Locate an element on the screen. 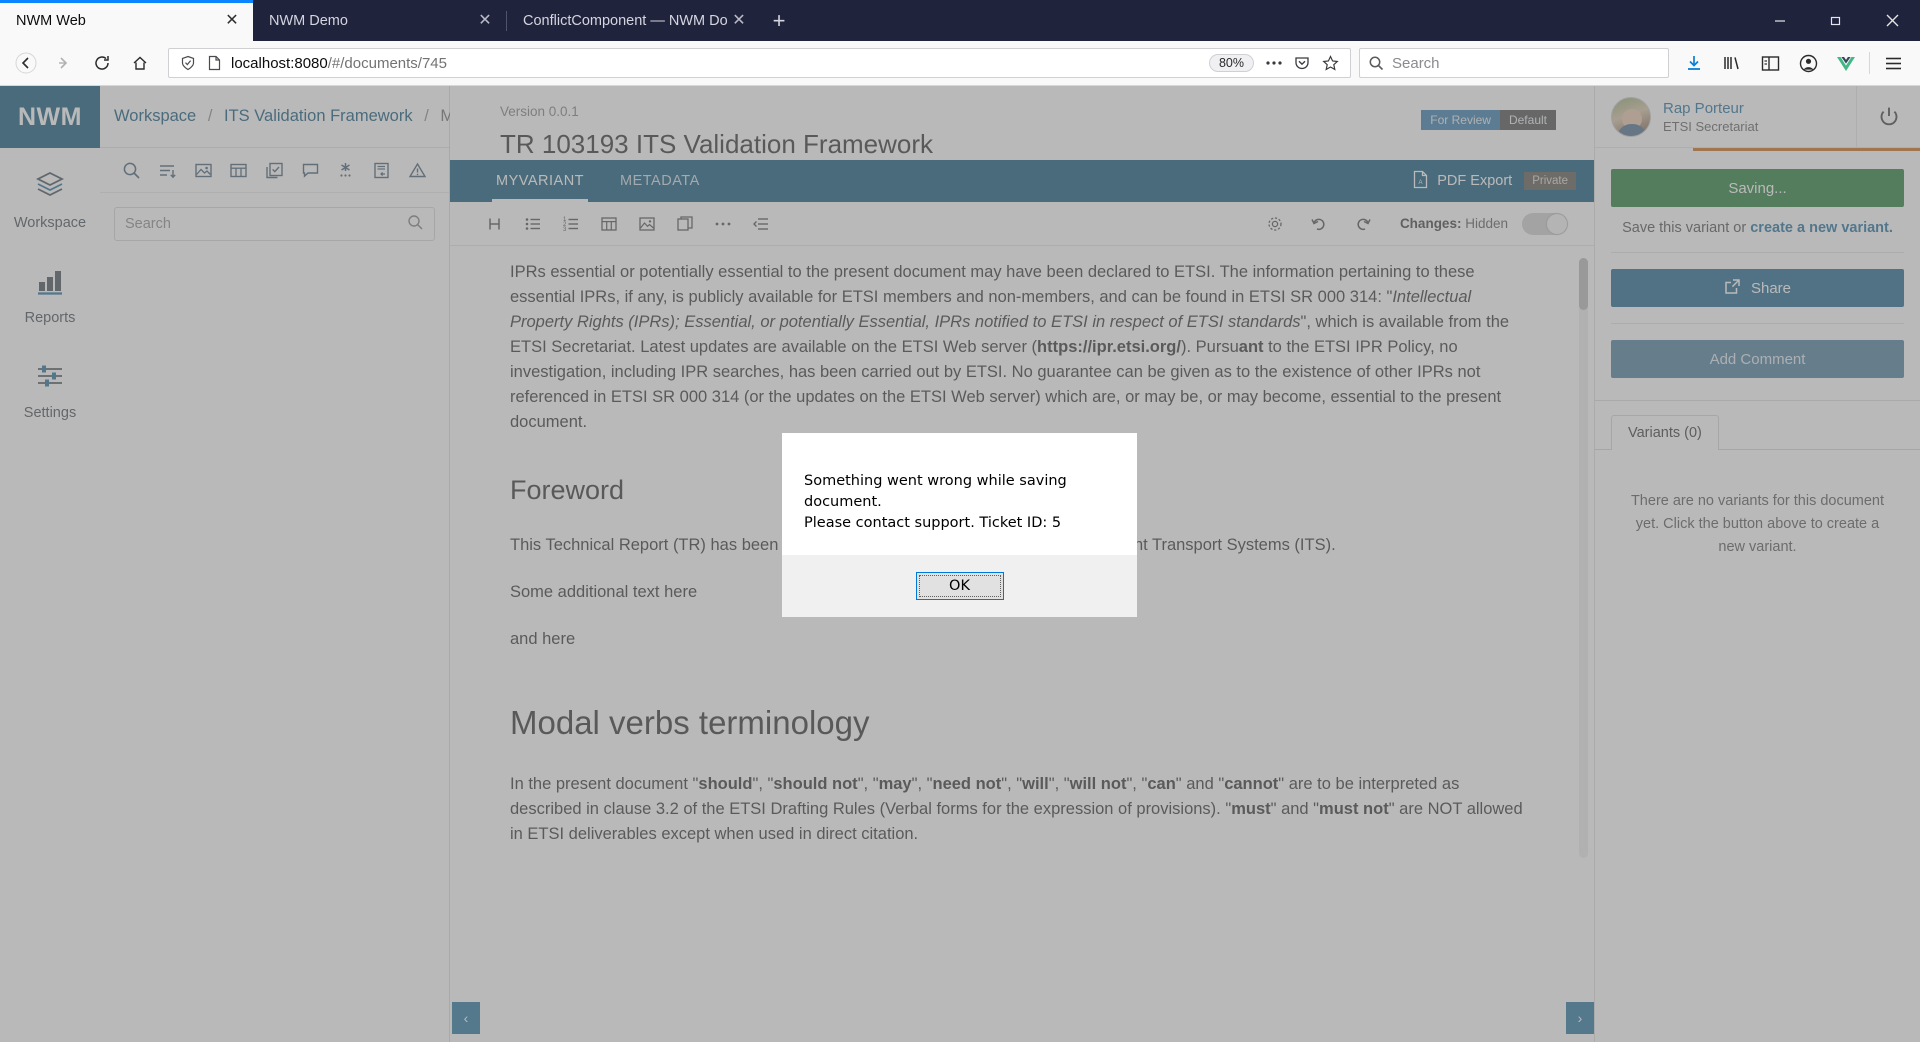  tab-title: ConflictComponent — NWM Docu is located at coordinates (625, 20).